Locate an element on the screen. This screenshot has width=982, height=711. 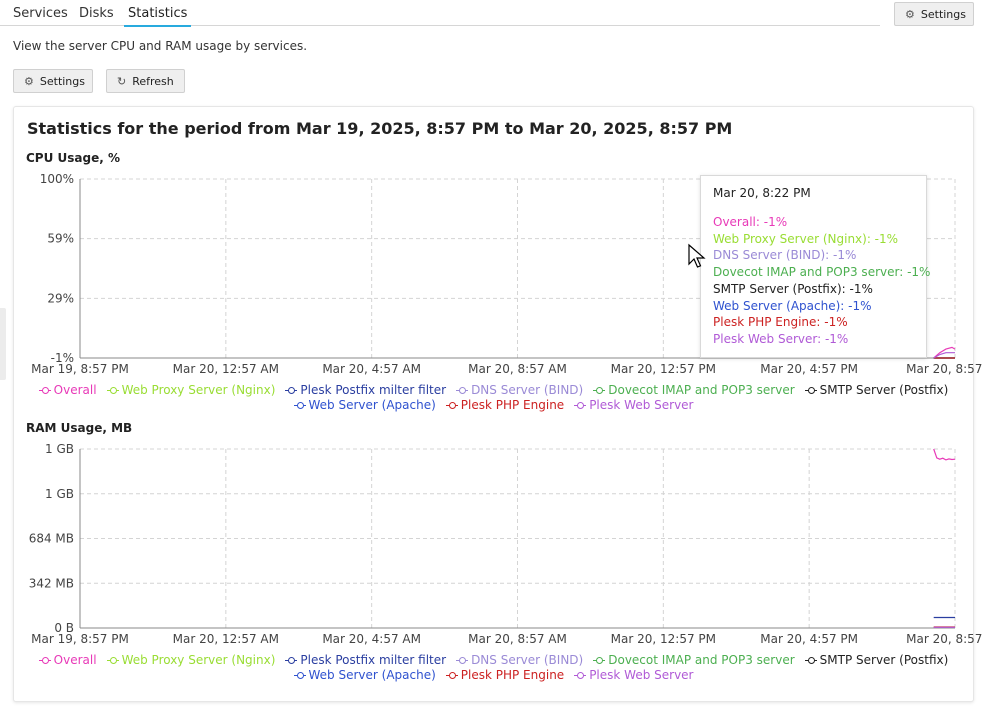
tooltip-line: Dovecot IMAP and POP3 server: -1% is located at coordinates (822, 272).